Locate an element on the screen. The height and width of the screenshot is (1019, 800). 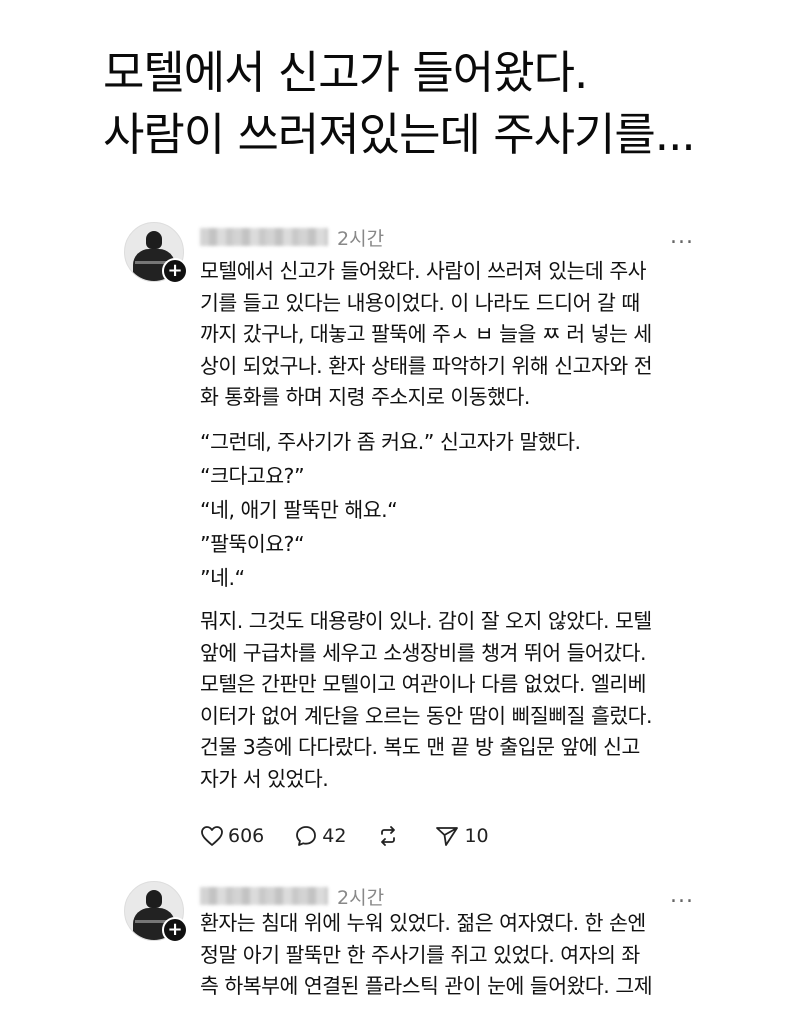
text-line: 자가 서 있었다. is located at coordinates (264, 778).